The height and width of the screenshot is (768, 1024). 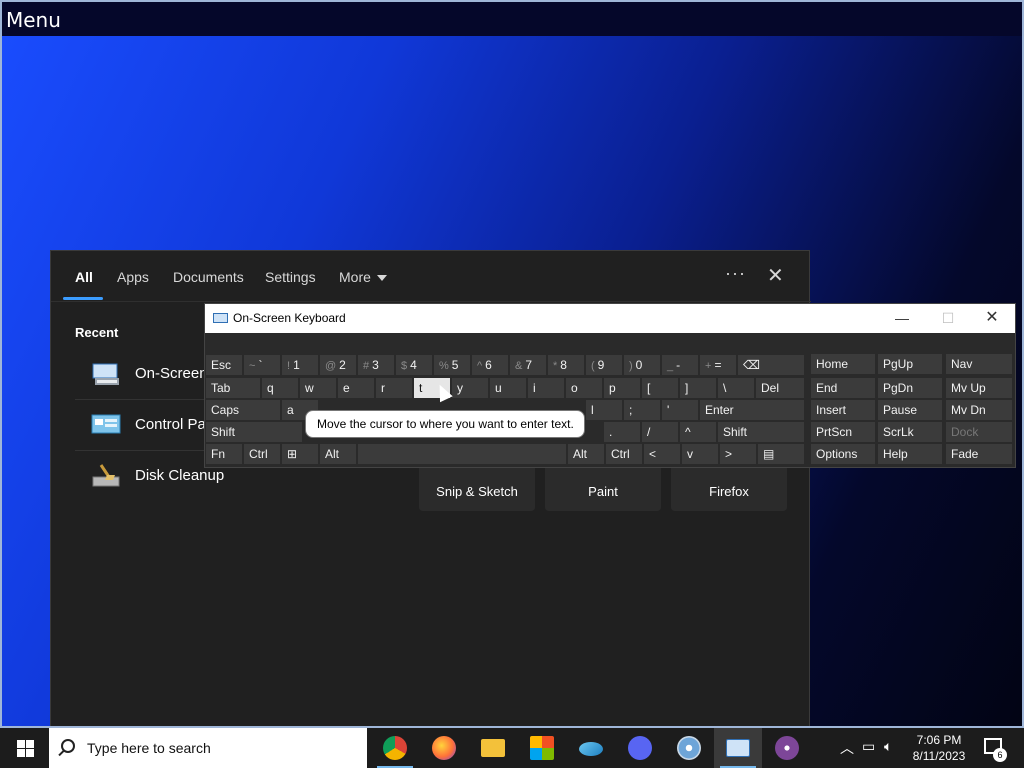 What do you see at coordinates (888, 746) in the screenshot?
I see `volume-icon: 🔈︎` at bounding box center [888, 746].